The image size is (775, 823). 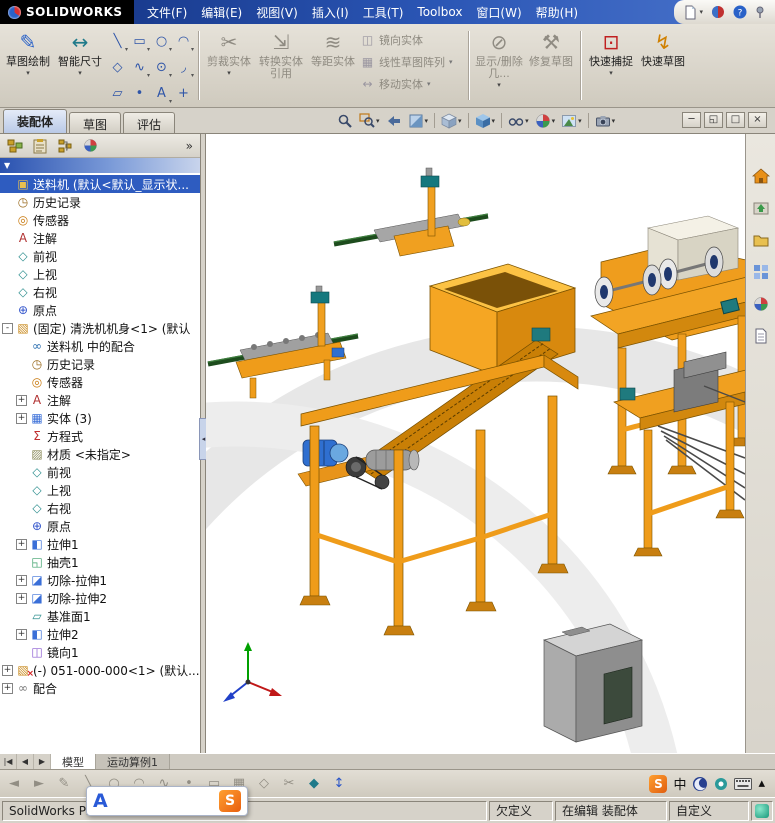 I want to click on child-restore-button: ◱, so click(x=713, y=120).